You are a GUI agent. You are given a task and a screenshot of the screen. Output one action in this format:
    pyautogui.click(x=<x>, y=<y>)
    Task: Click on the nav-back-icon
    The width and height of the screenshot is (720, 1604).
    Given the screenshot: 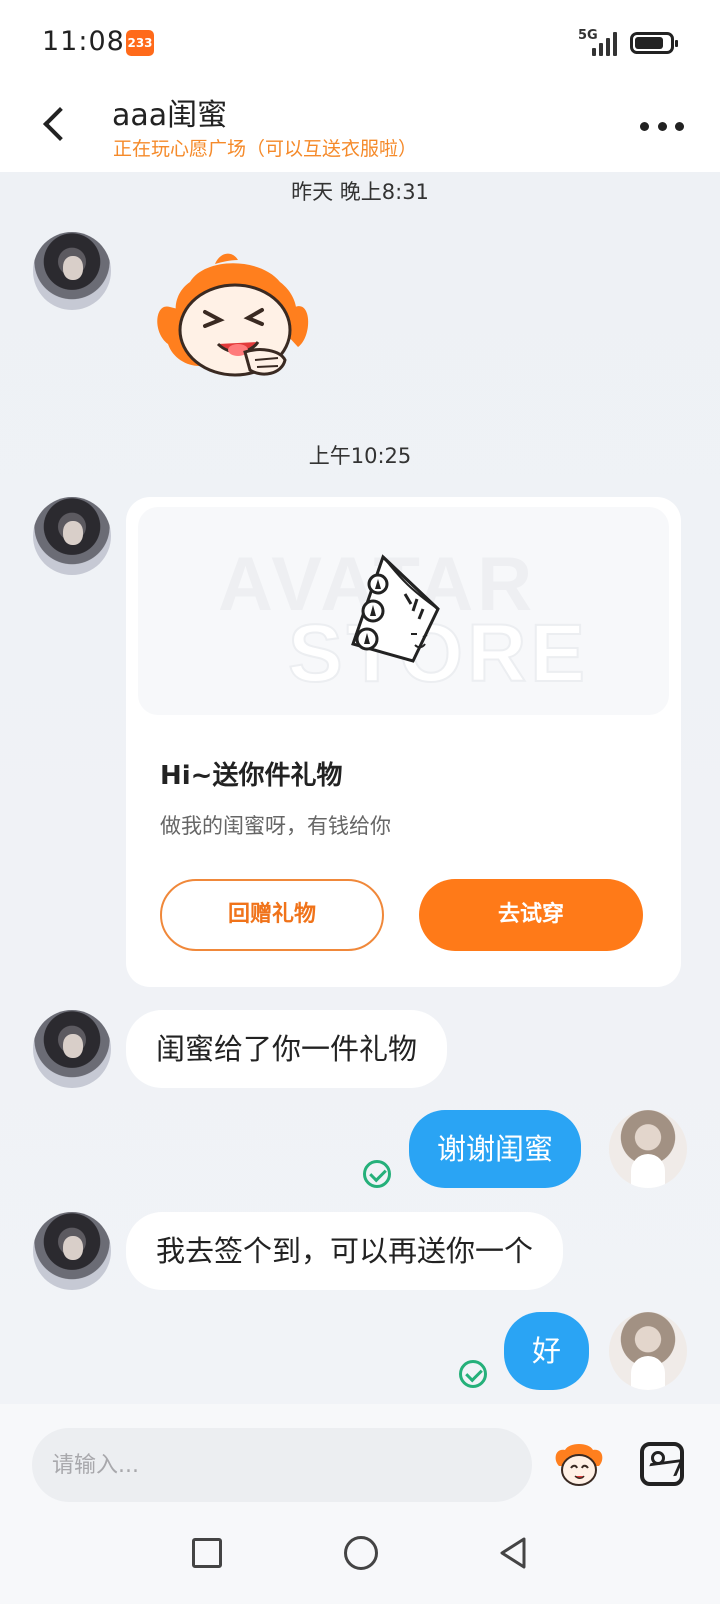 What is the action you would take?
    pyautogui.click(x=513, y=1553)
    